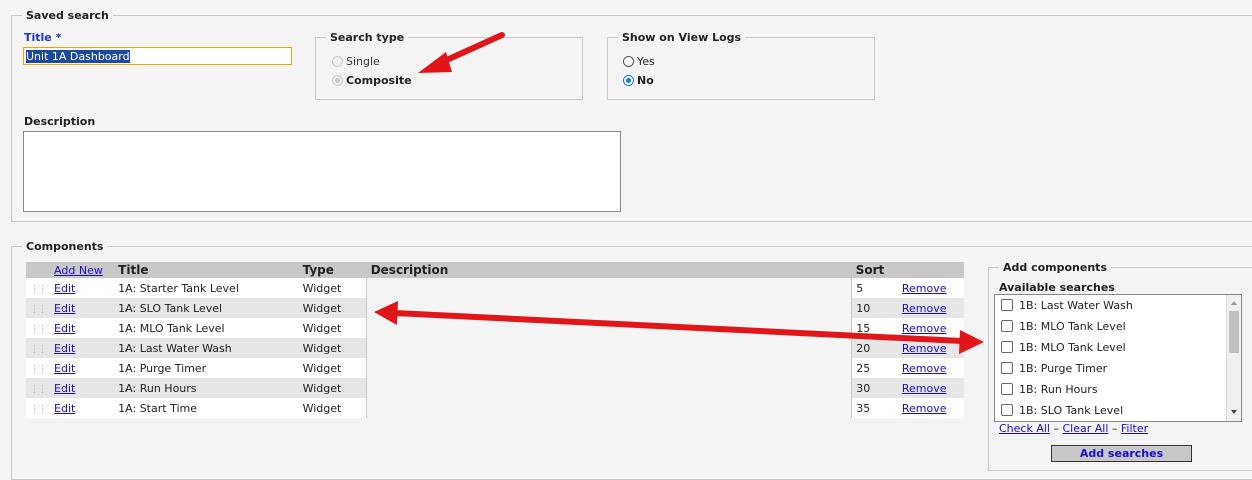 Image resolution: width=1252 pixels, height=480 pixels. I want to click on list-item-label: 1B: MLO Tank Level, so click(1072, 326).